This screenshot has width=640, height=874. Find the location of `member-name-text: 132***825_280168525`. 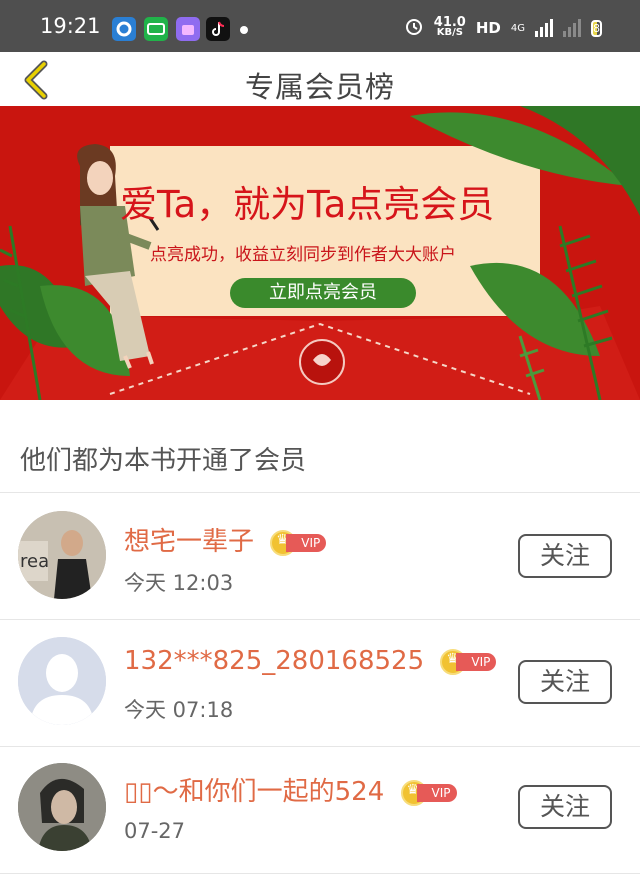

member-name-text: 132***825_280168525 is located at coordinates (274, 661).